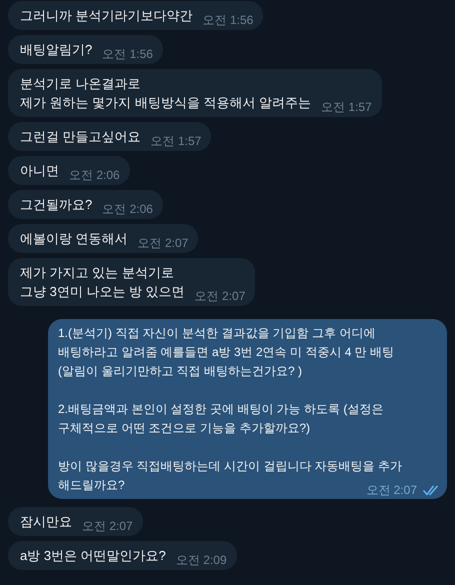  What do you see at coordinates (80, 84) in the screenshot?
I see `message-text: 분석기로 나온결과로` at bounding box center [80, 84].